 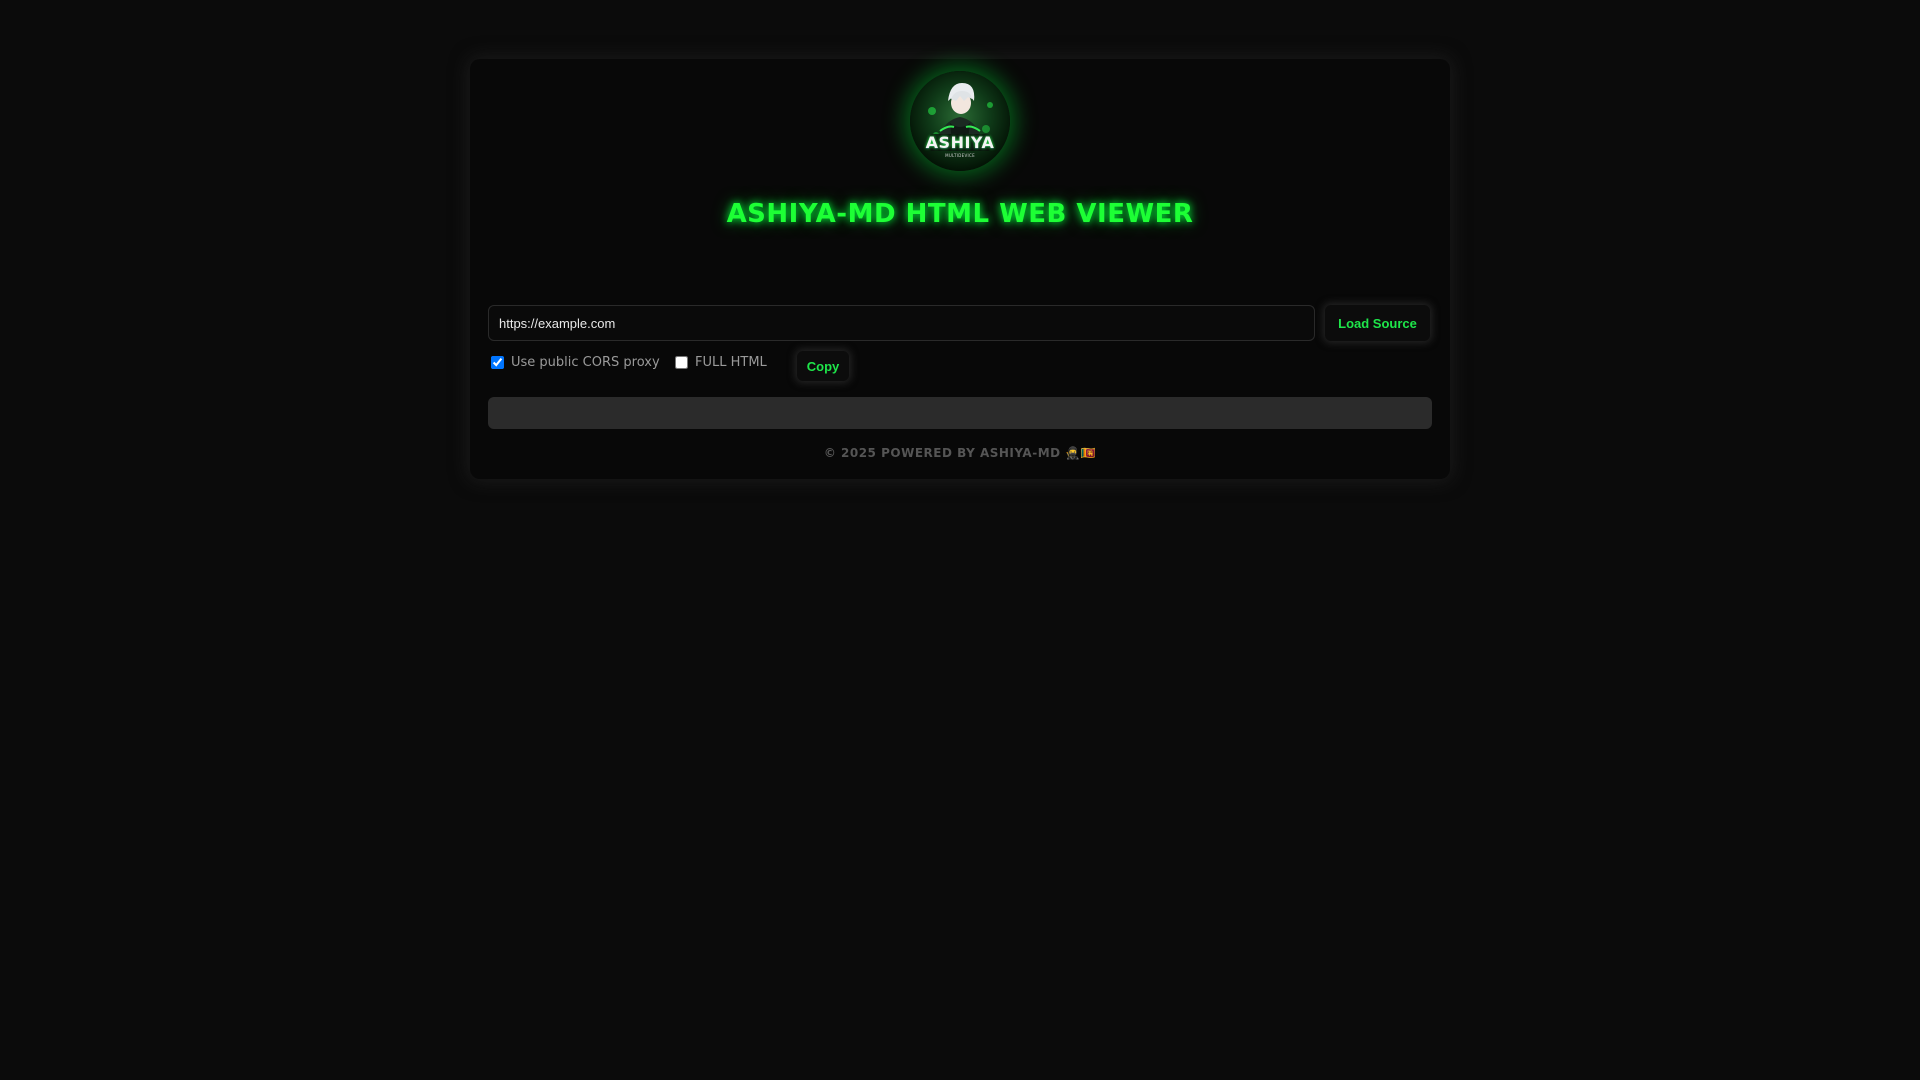 I want to click on copy-button: Copy, so click(x=823, y=366).